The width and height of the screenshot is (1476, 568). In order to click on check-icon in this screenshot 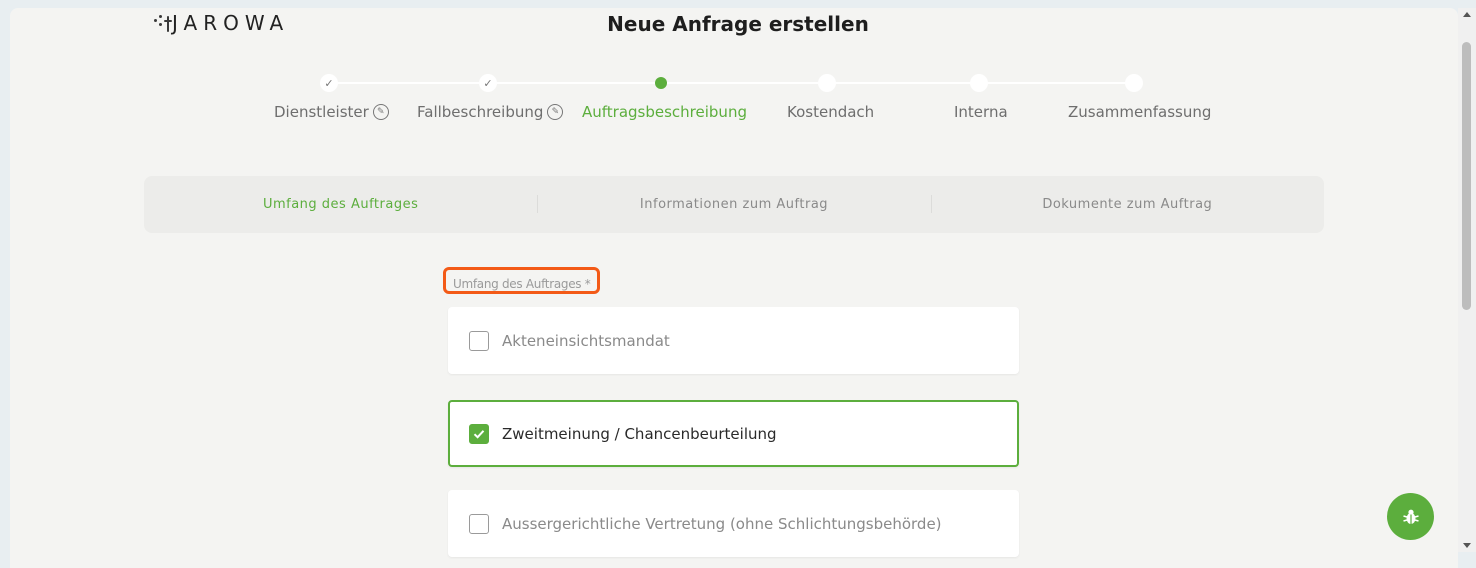, I will do `click(479, 434)`.